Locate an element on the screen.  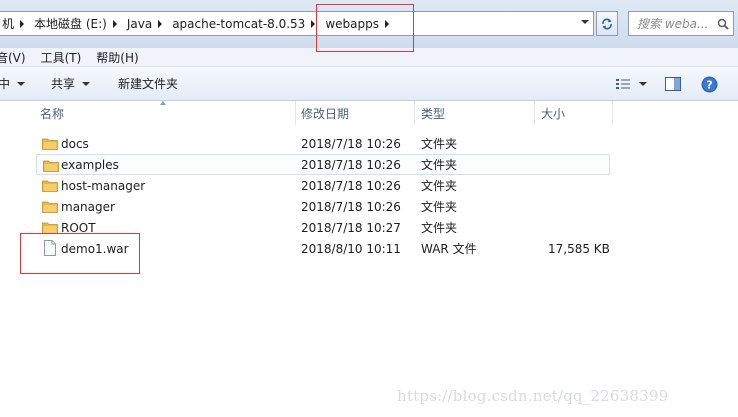
file-row-host-manager: host-manager 2018/7/18 10:26 文件夹 is located at coordinates (323, 185).